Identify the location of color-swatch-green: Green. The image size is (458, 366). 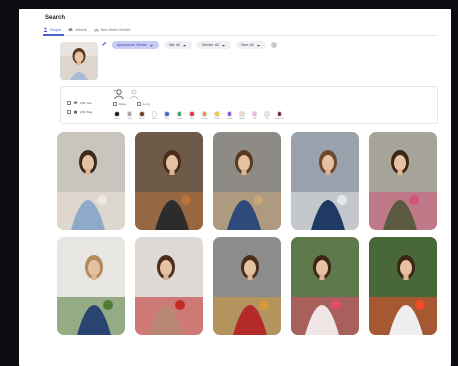
(180, 115).